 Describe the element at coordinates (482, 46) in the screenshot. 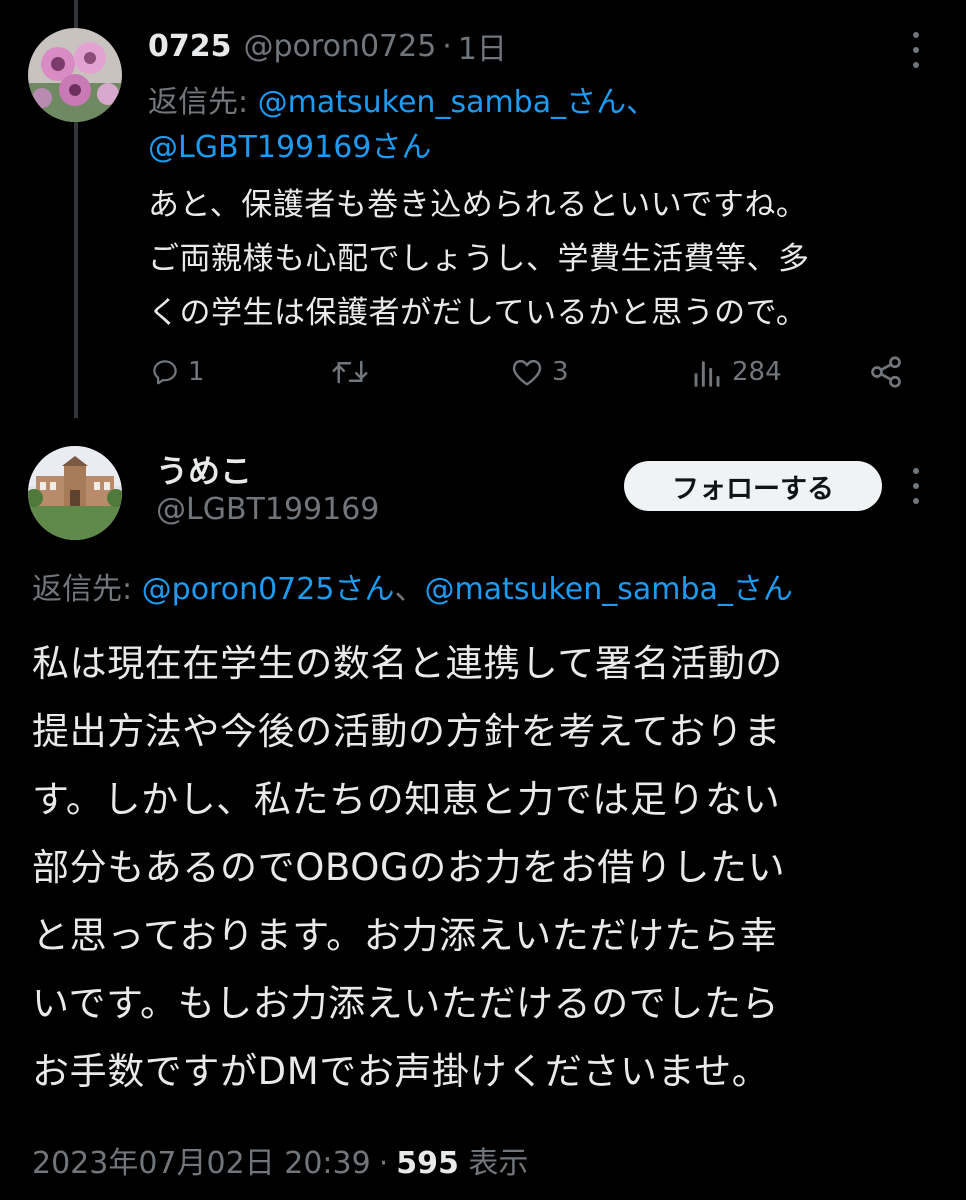

I see `tweet-time: 1日` at that location.